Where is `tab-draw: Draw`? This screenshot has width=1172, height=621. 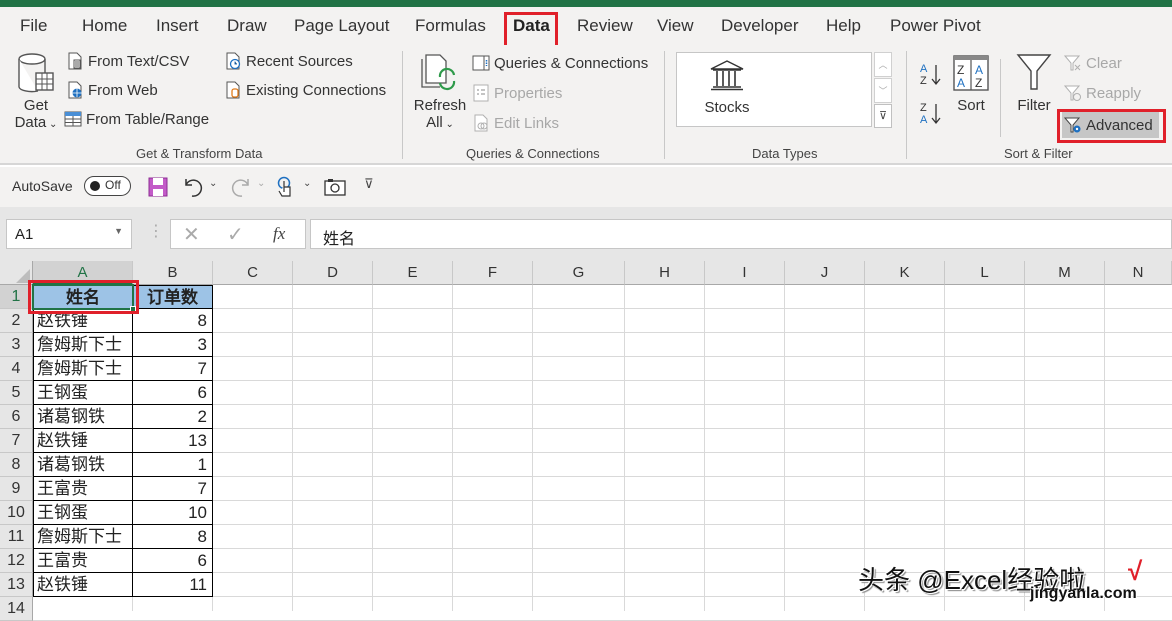 tab-draw: Draw is located at coordinates (247, 26).